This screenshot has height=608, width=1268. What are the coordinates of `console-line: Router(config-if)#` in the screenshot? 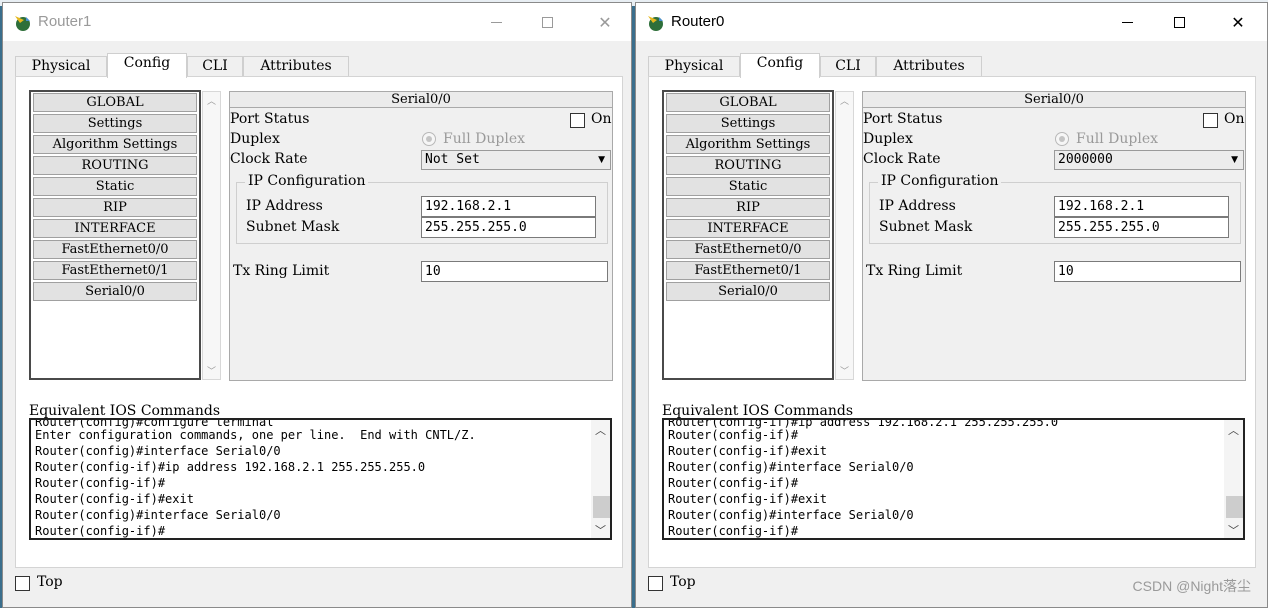 It's located at (100, 531).